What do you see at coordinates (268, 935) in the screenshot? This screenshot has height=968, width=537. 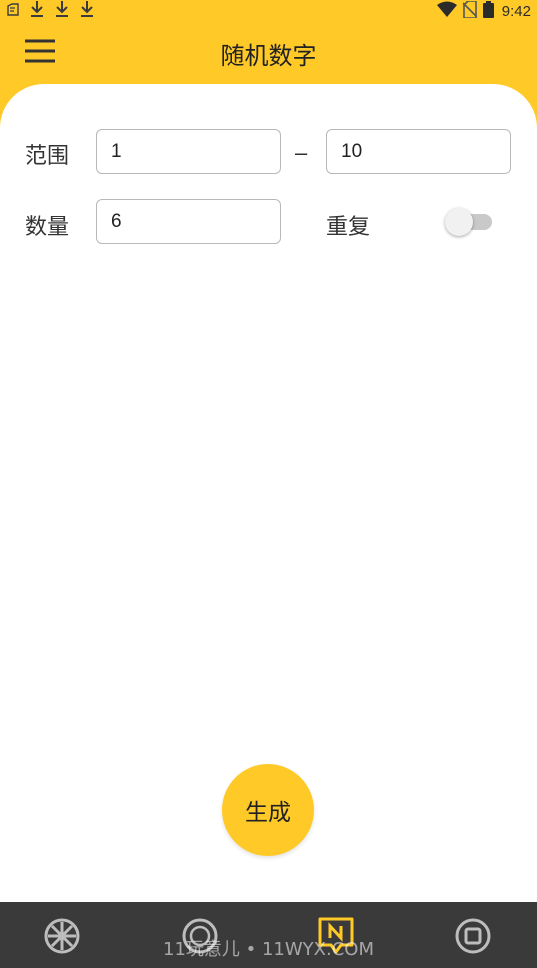 I see `bottom-nav` at bounding box center [268, 935].